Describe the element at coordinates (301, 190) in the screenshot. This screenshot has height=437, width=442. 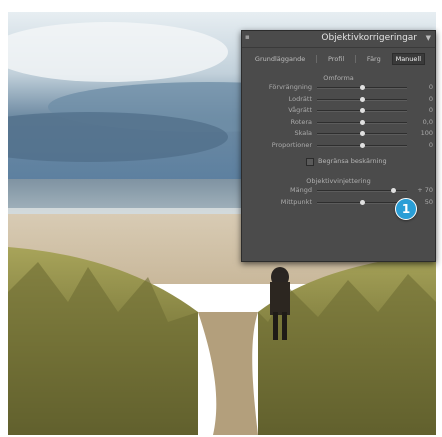
I see `slider-label: Mängd` at that location.